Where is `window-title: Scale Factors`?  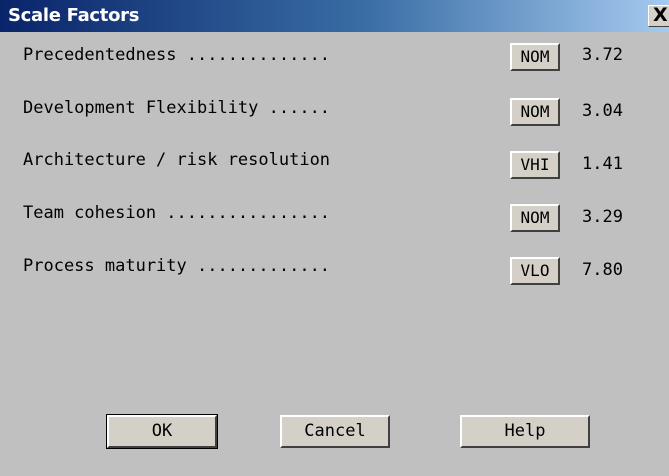 window-title: Scale Factors is located at coordinates (74, 15).